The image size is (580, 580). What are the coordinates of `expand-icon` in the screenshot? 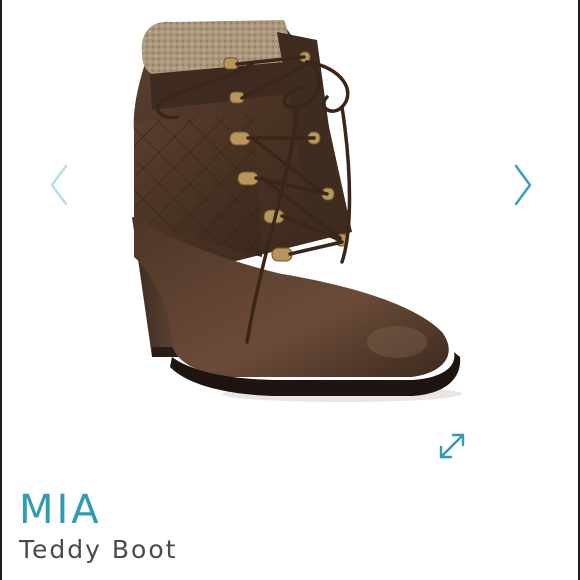 It's located at (452, 446).